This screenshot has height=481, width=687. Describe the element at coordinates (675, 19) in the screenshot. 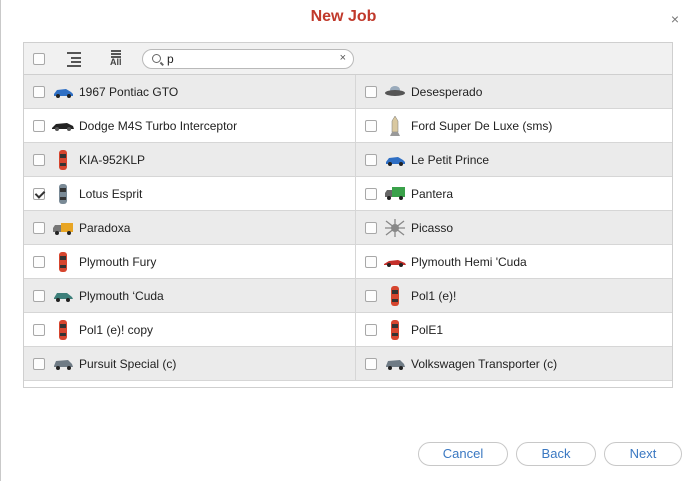

I see `close-icon: ×` at that location.